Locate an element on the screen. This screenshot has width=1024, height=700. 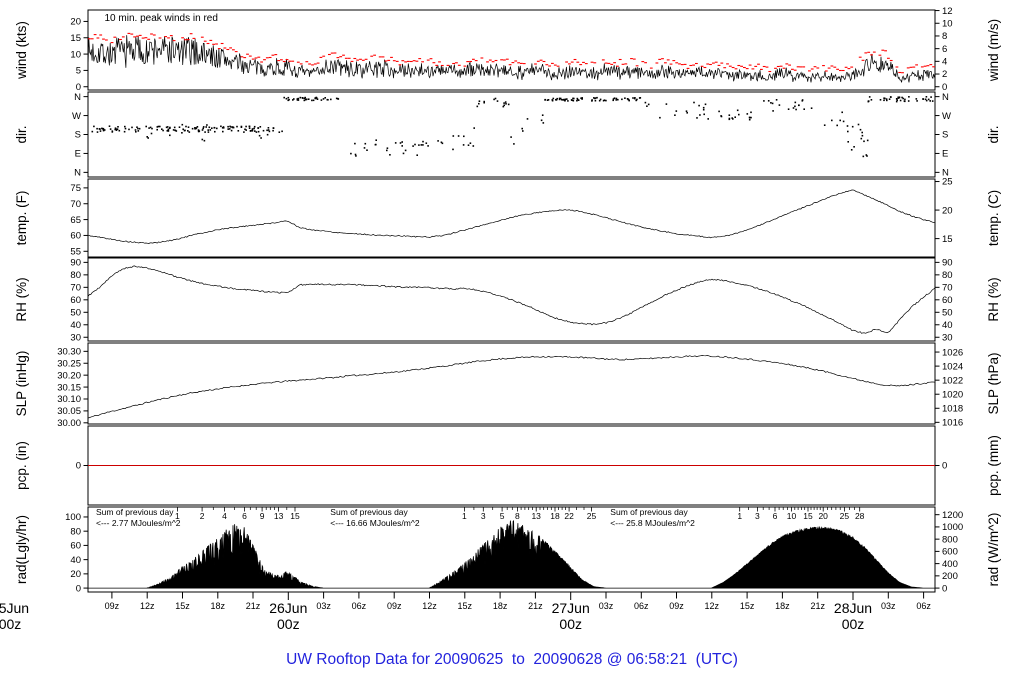
tick-label-right: 20 is located at coordinates (947, 210).